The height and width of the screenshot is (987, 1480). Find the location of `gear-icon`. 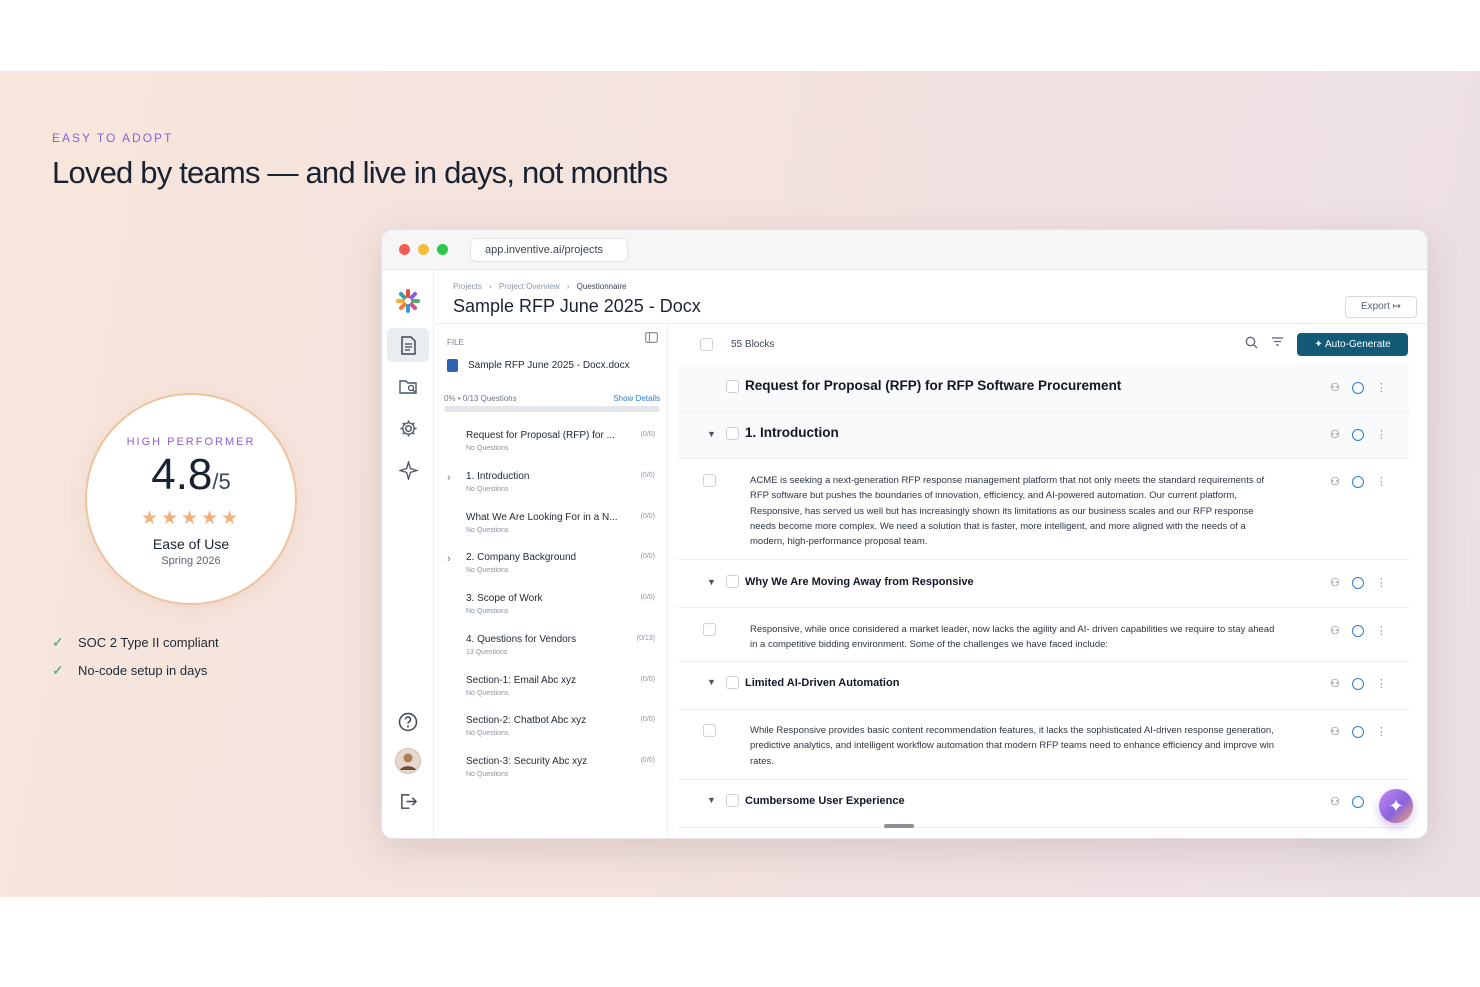

gear-icon is located at coordinates (408, 428).